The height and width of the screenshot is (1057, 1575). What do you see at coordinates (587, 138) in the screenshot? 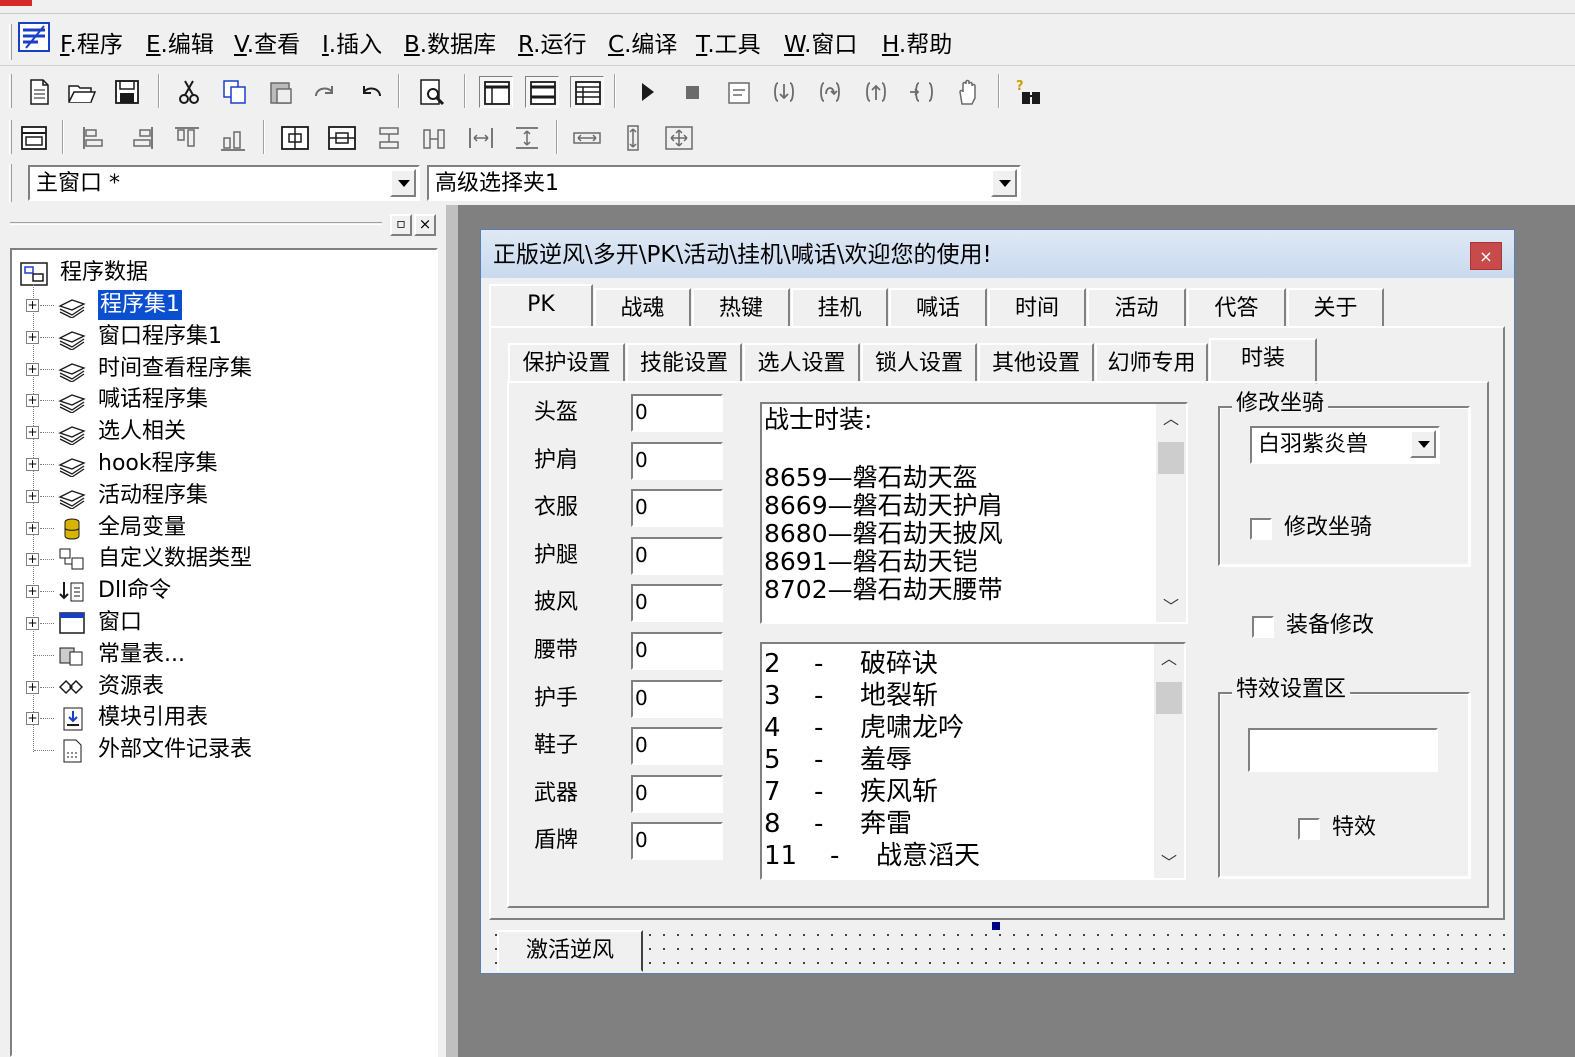
I see `stretch-h-icon` at bounding box center [587, 138].